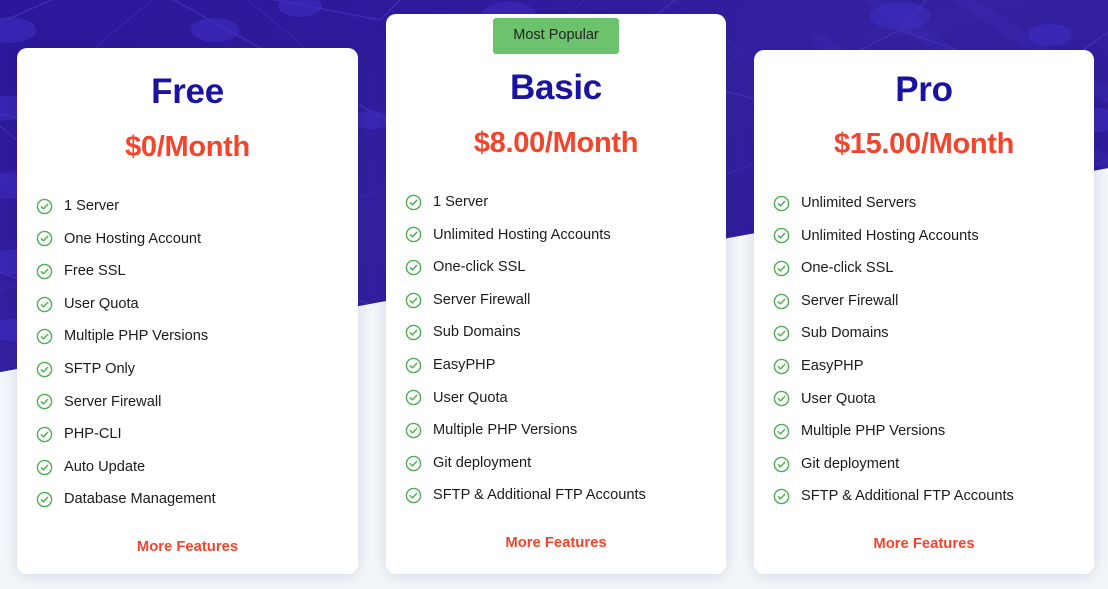 Image resolution: width=1108 pixels, height=589 pixels. I want to click on feature-item: Auto Update, so click(197, 467).